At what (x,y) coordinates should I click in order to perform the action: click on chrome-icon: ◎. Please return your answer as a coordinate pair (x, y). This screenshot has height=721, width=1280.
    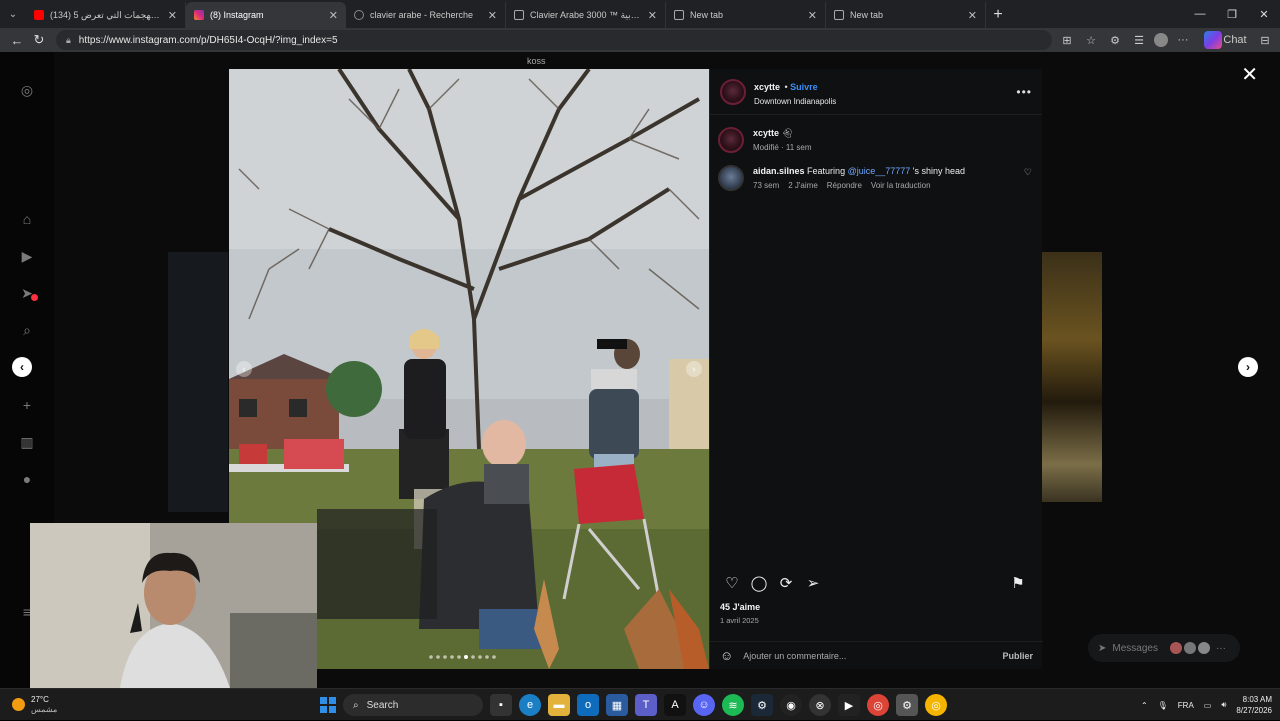
    Looking at the image, I should click on (878, 705).